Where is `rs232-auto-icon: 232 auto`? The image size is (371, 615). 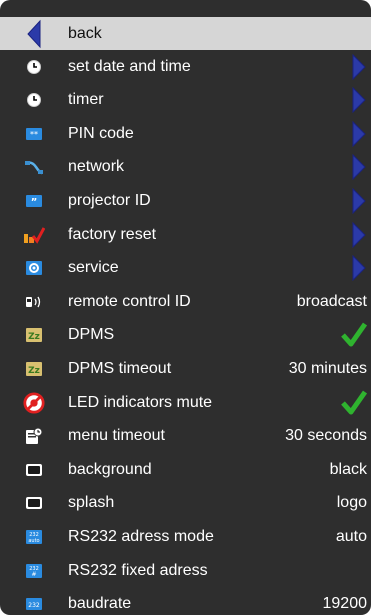 rs232-auto-icon: 232 auto is located at coordinates (34, 537).